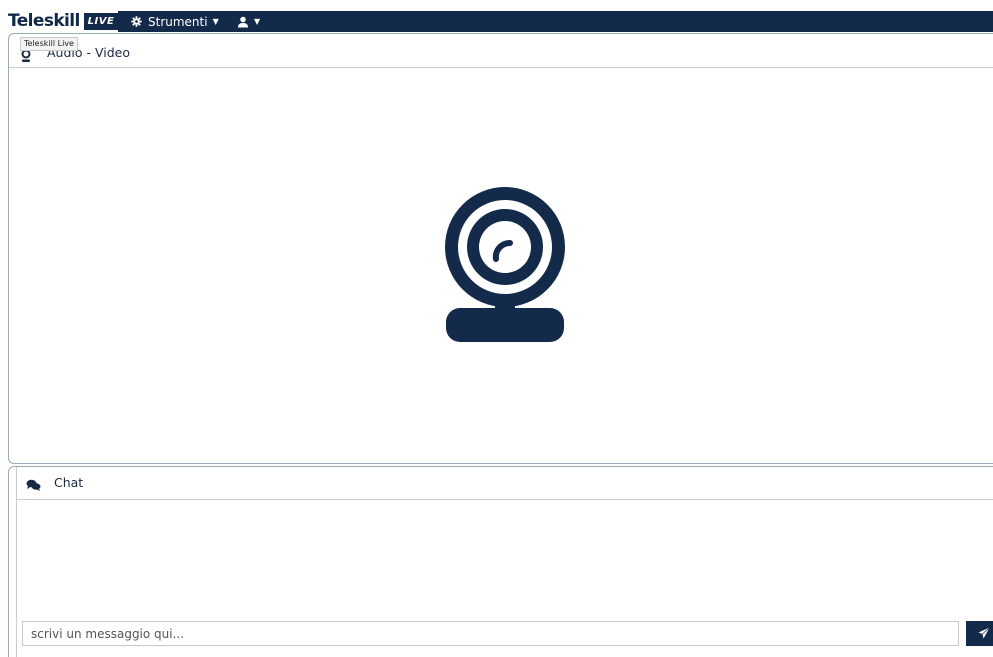  I want to click on user-icon, so click(243, 22).